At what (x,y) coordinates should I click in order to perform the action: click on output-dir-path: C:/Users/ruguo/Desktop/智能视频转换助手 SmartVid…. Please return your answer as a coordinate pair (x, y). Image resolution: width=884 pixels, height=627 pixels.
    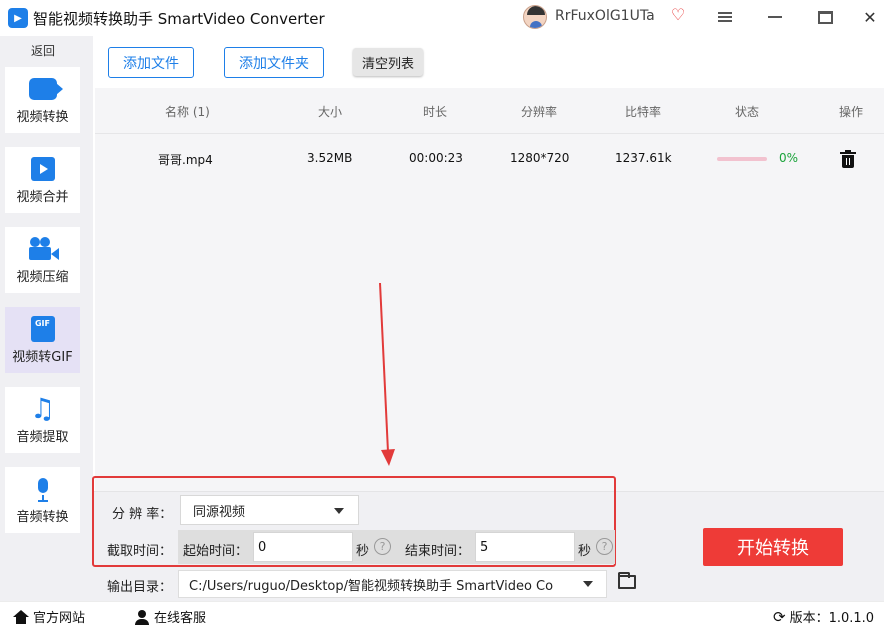
    Looking at the image, I should click on (371, 586).